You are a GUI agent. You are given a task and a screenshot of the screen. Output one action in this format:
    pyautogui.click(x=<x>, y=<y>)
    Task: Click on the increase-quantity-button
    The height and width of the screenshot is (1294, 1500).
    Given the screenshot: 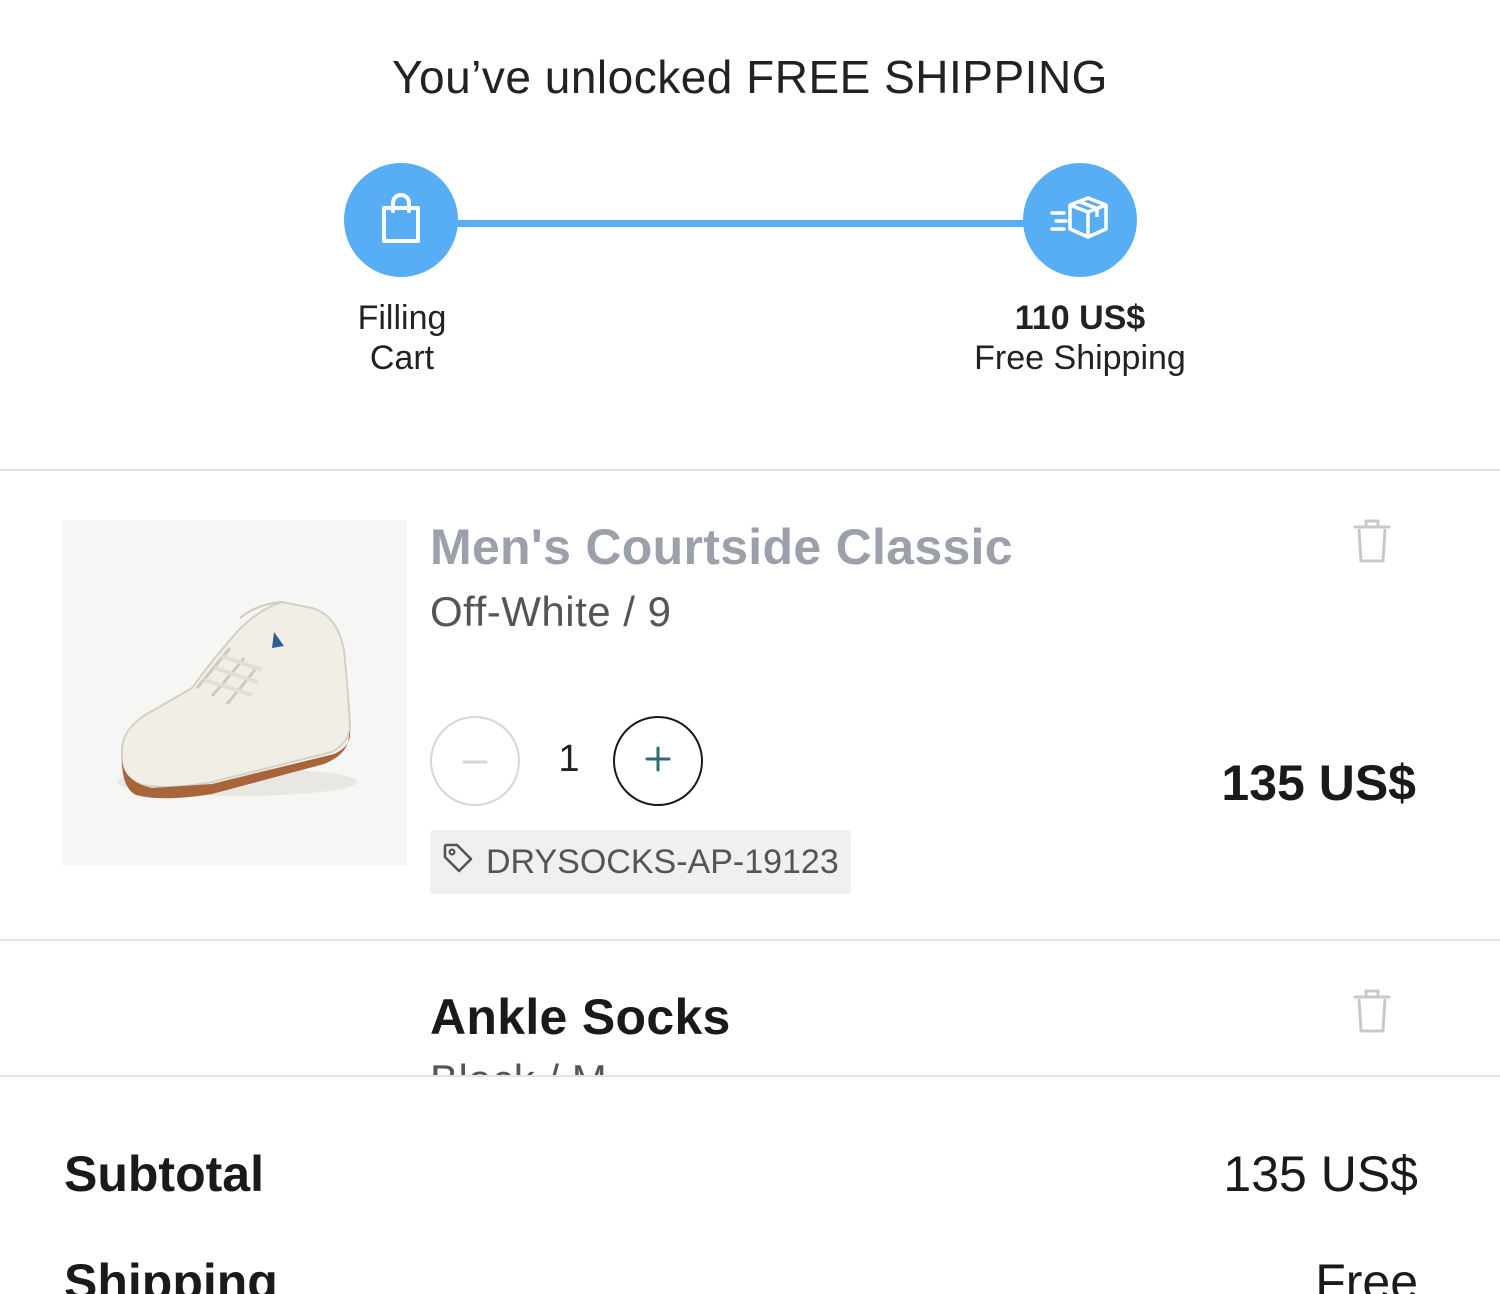 What is the action you would take?
    pyautogui.click(x=658, y=761)
    